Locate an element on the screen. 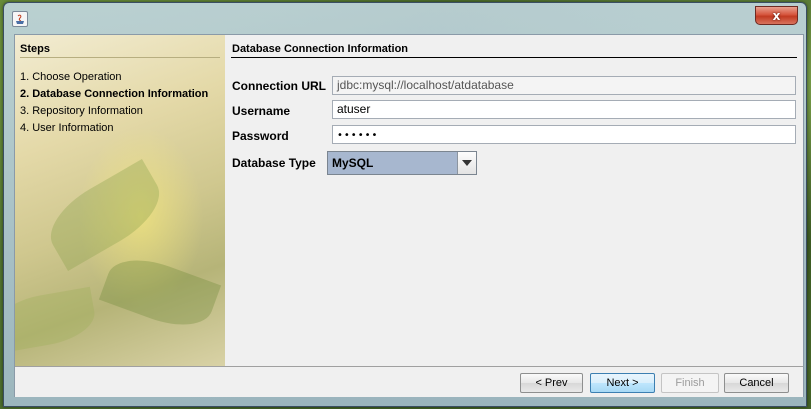 The image size is (811, 409). step-item-database-connection: 2. Database Connection Information is located at coordinates (114, 94).